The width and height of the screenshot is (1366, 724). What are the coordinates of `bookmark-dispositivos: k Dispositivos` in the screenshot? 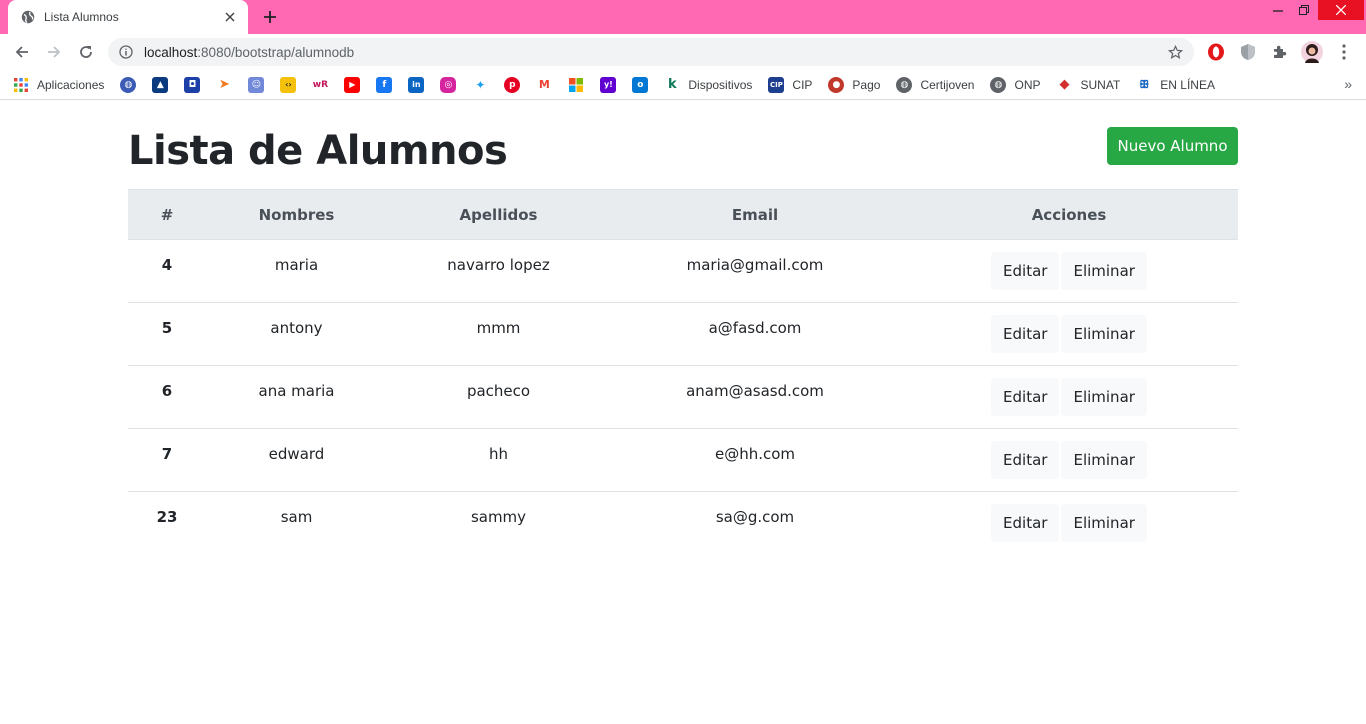 It's located at (708, 85).